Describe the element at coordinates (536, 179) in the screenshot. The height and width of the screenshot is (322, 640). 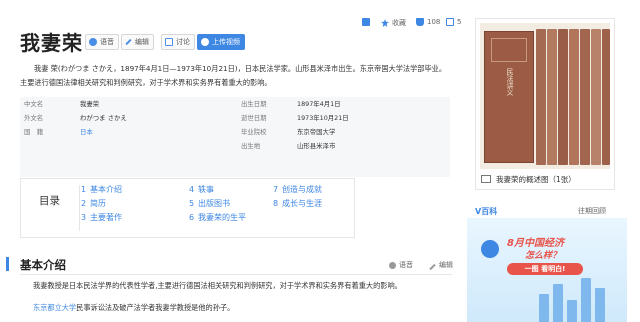
I see `image-caption-text: 我妻荣的概述图（1张）` at that location.